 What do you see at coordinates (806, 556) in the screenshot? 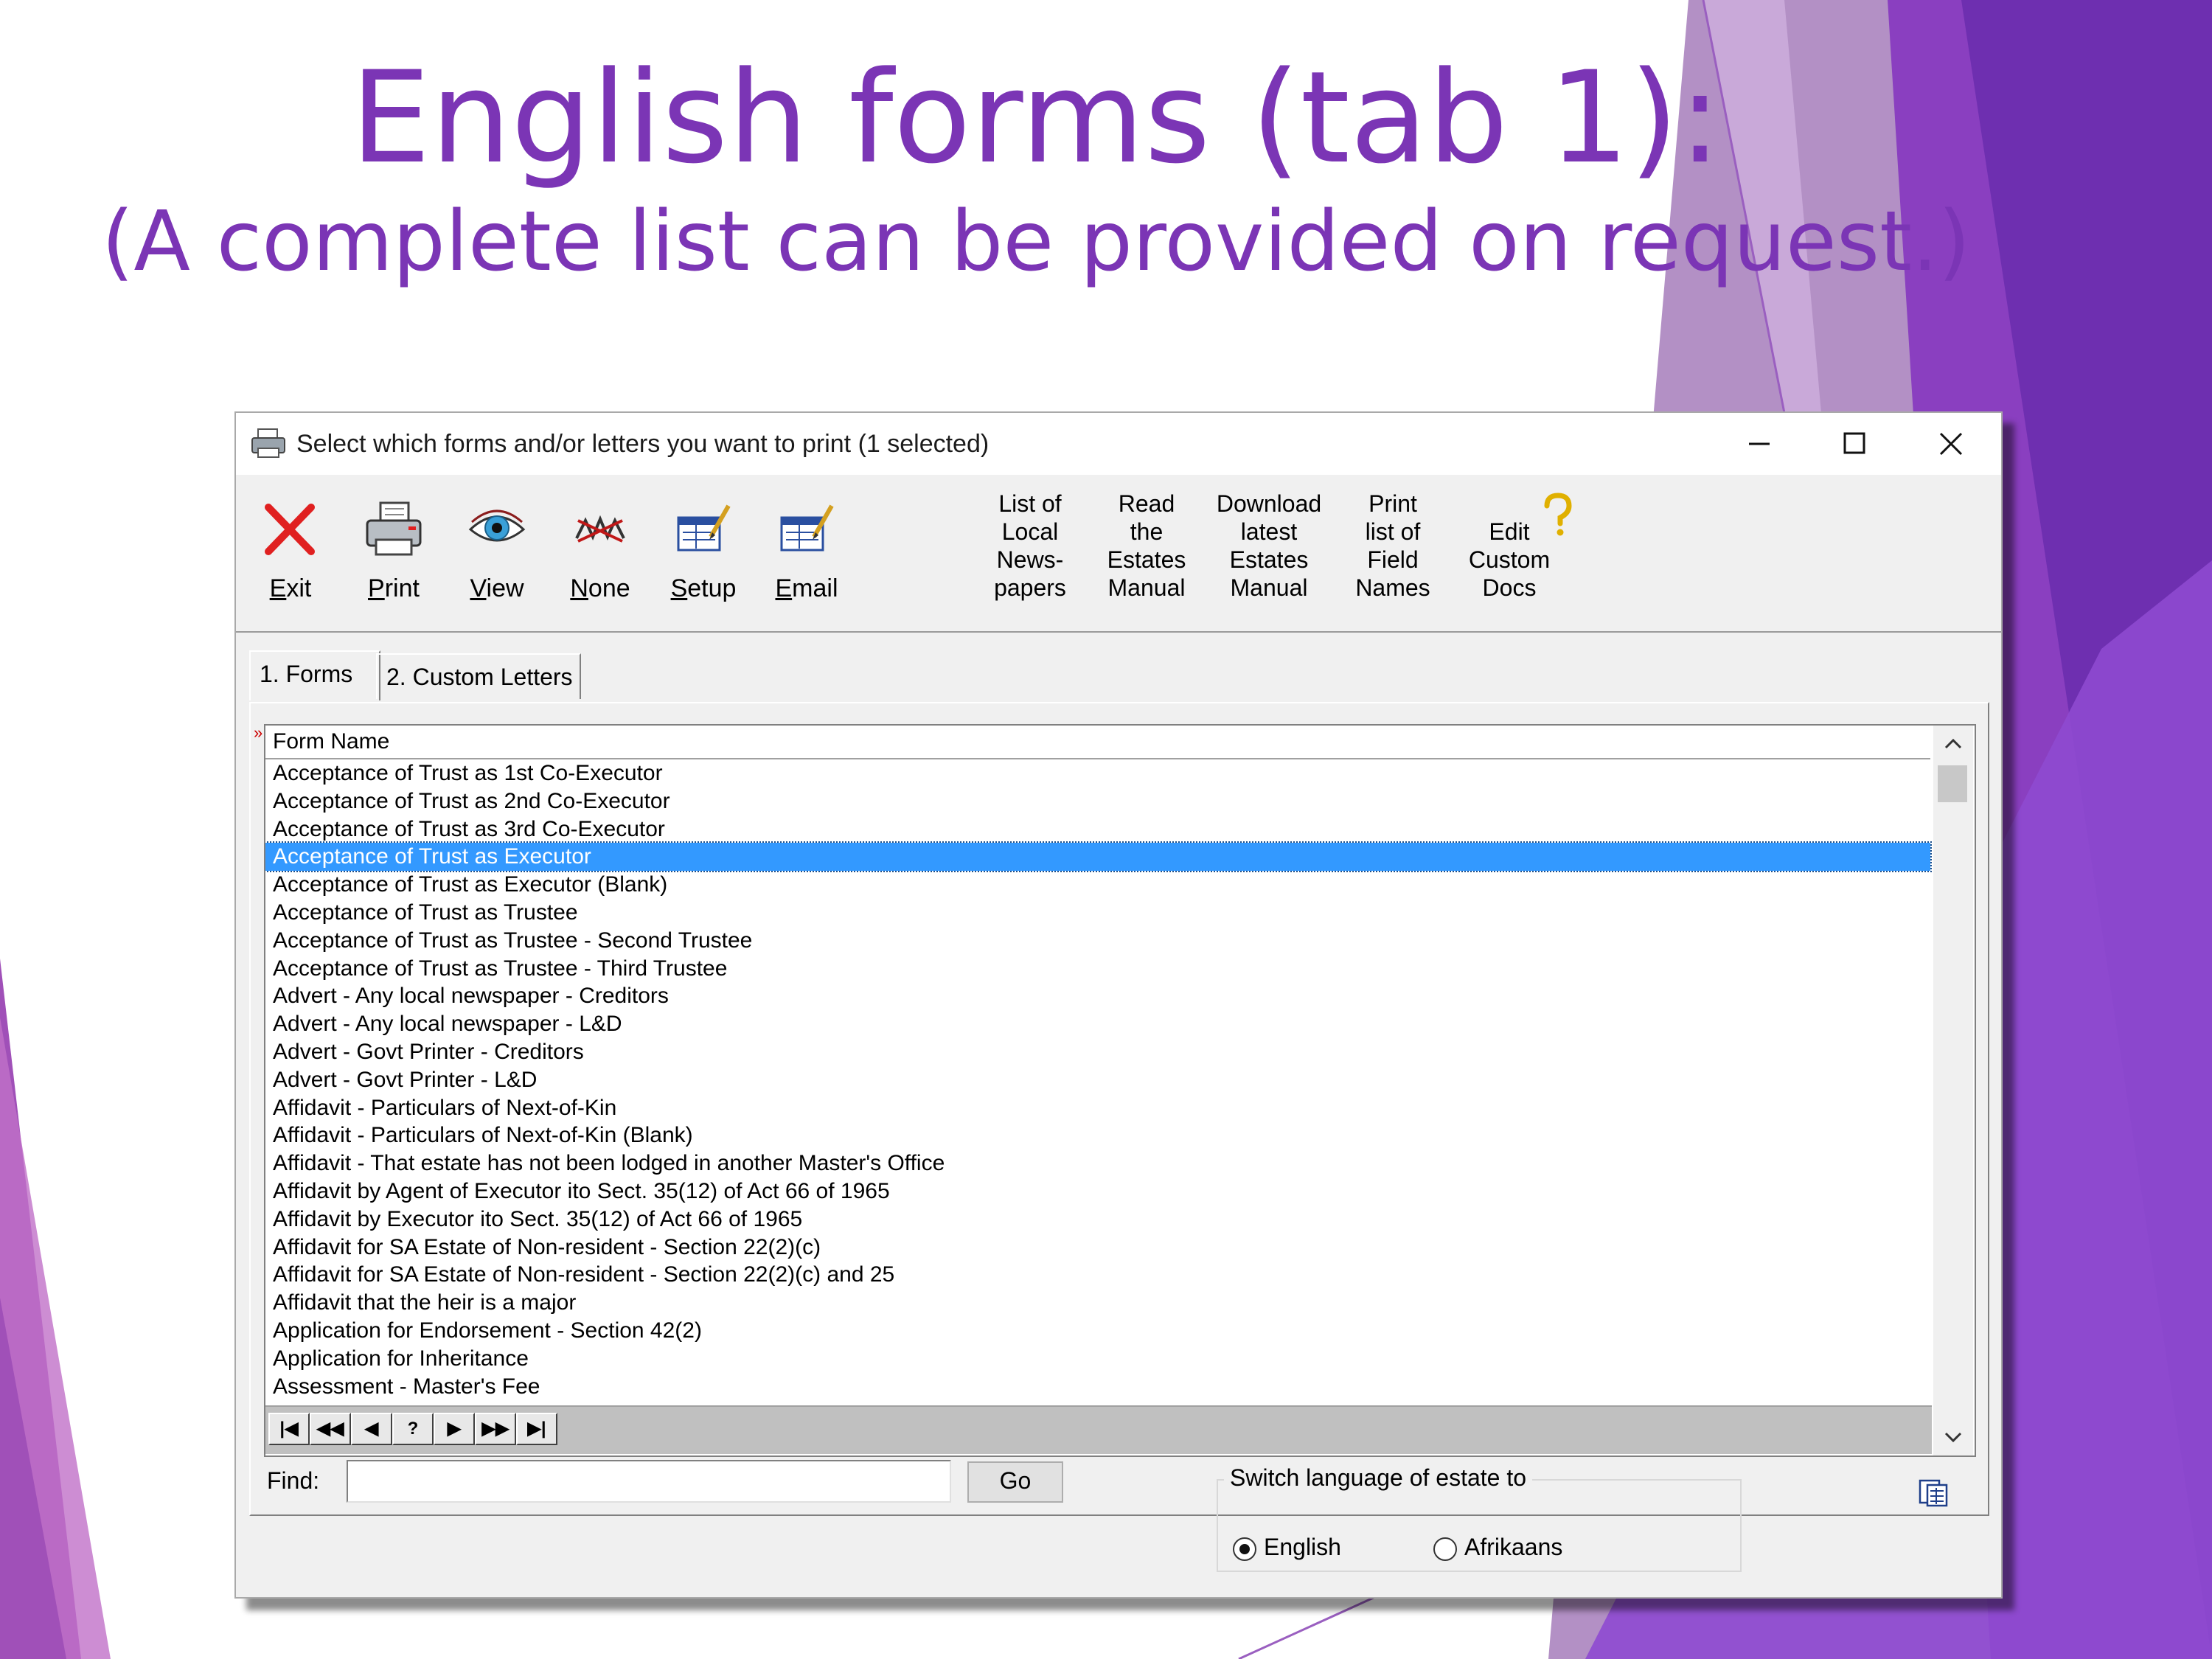
I see `email-button: Email` at bounding box center [806, 556].